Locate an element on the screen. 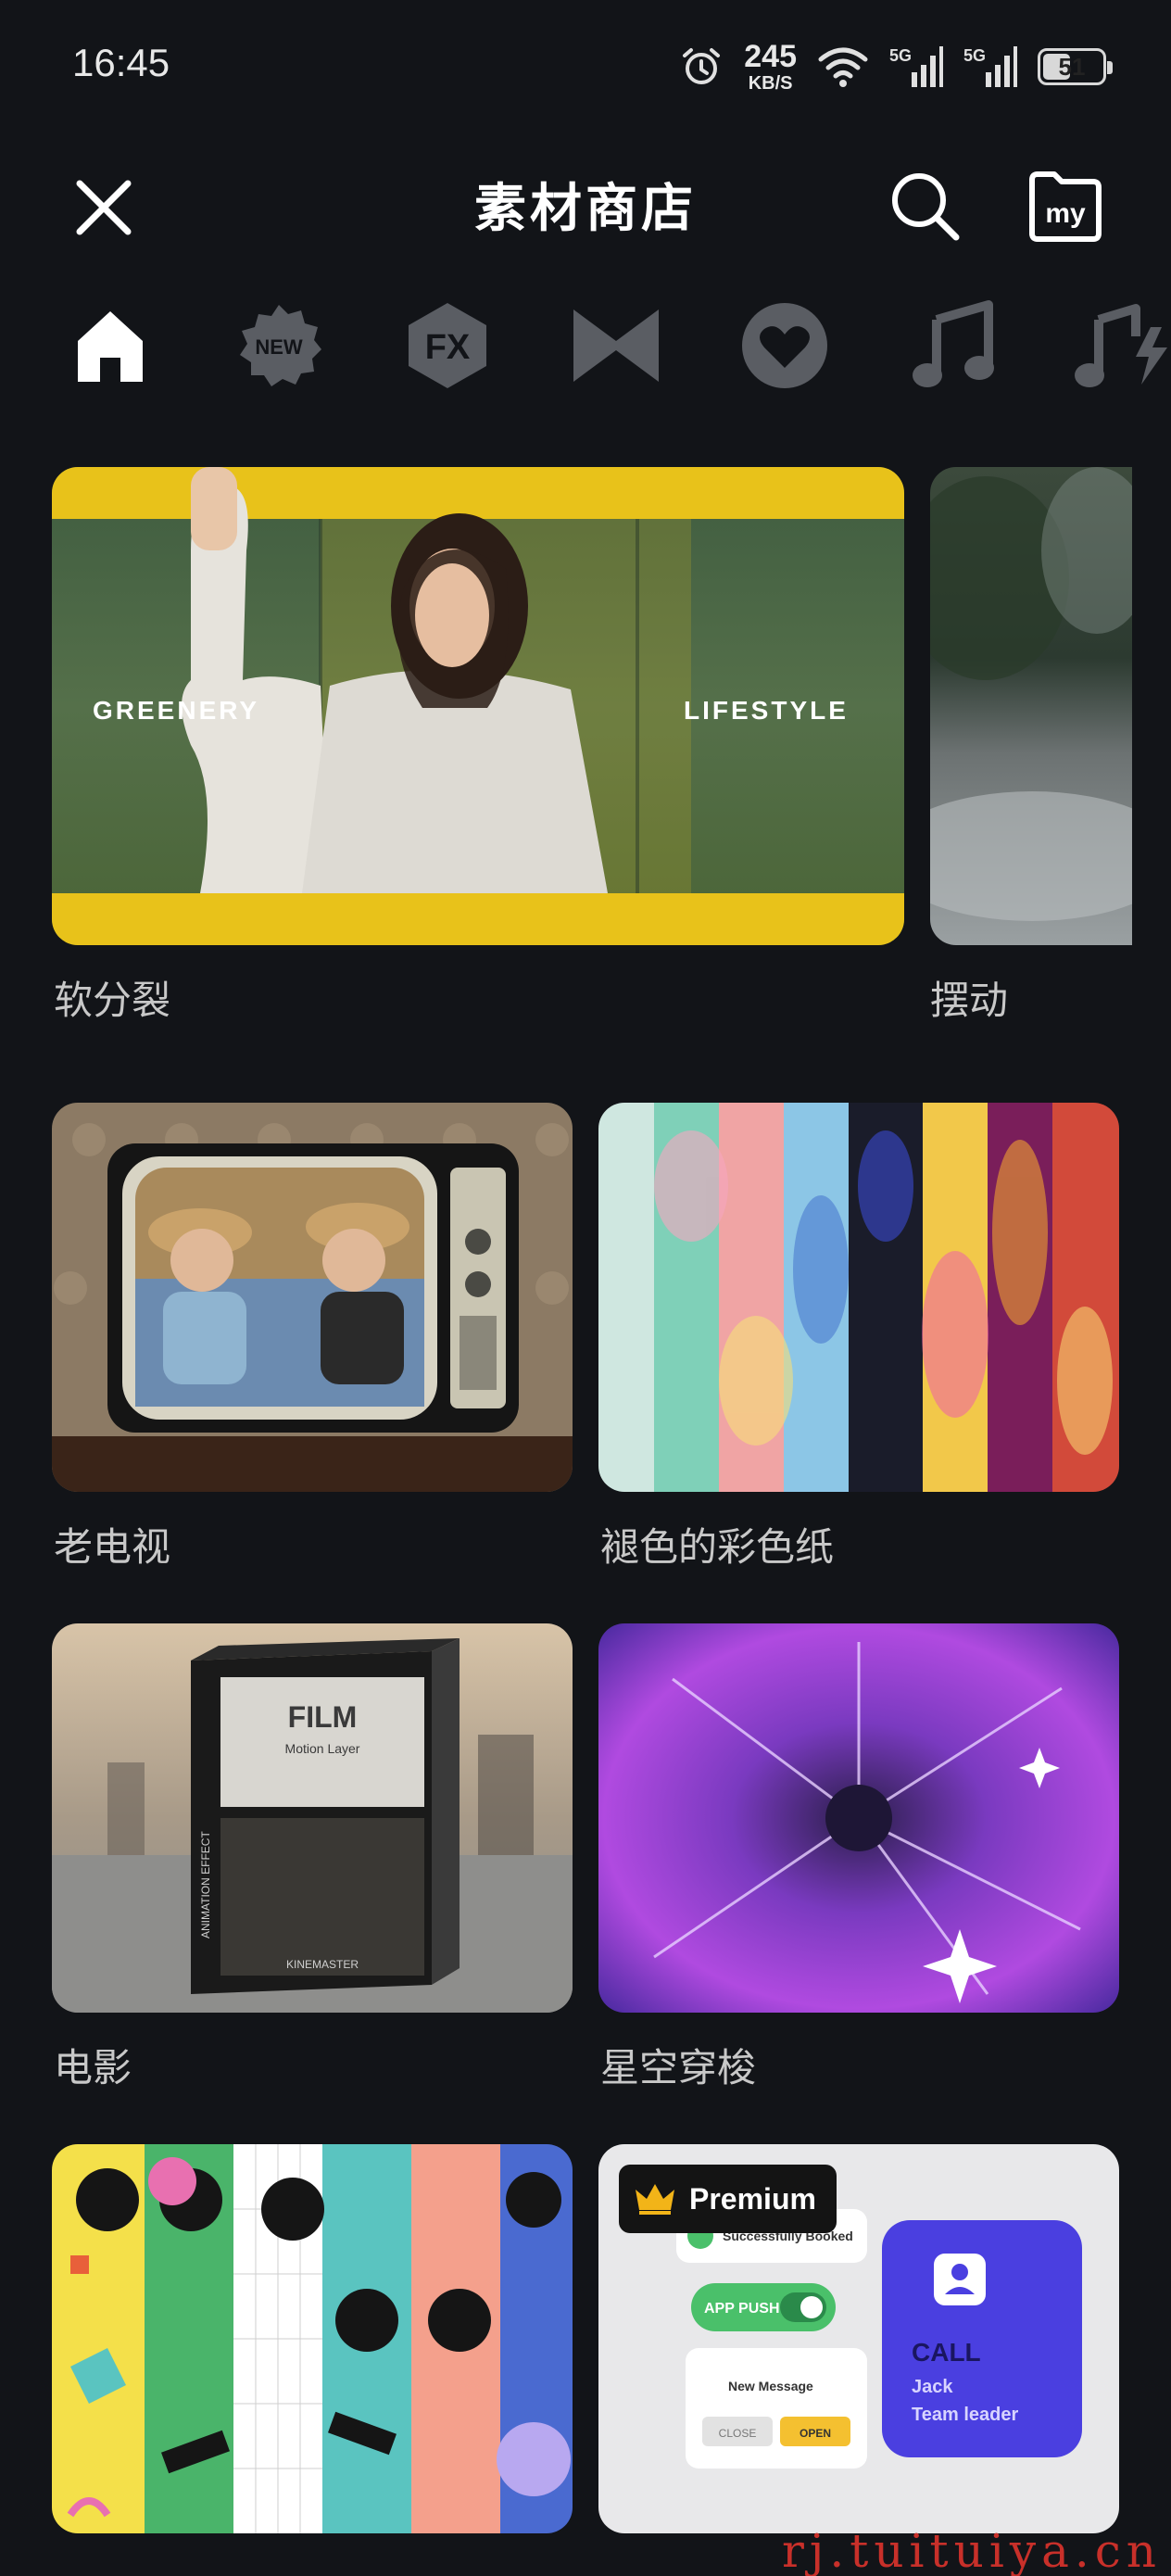 The image size is (1171, 2576). featured-label-soft-split: 软分裂 is located at coordinates (113, 1000).